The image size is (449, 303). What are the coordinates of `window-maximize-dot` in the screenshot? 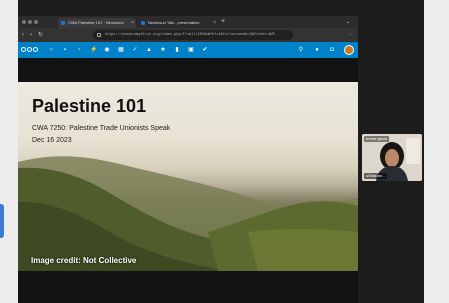 It's located at (36, 22).